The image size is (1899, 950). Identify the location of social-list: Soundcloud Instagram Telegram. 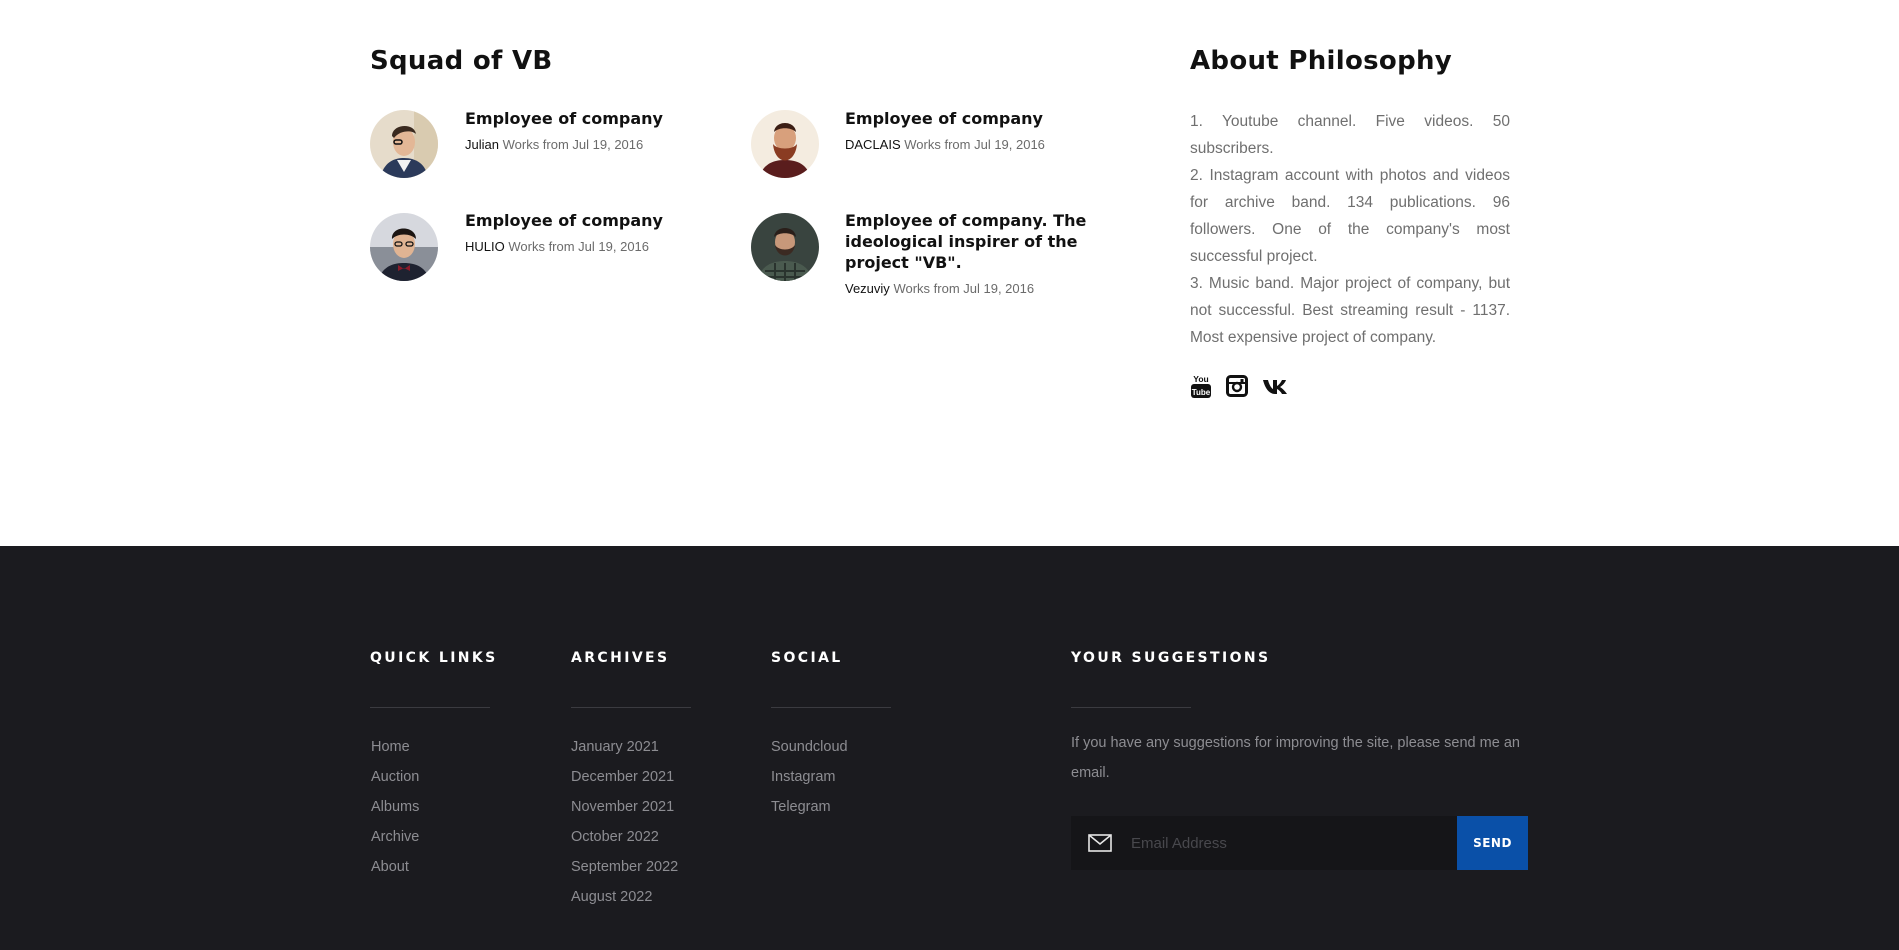
(809, 777).